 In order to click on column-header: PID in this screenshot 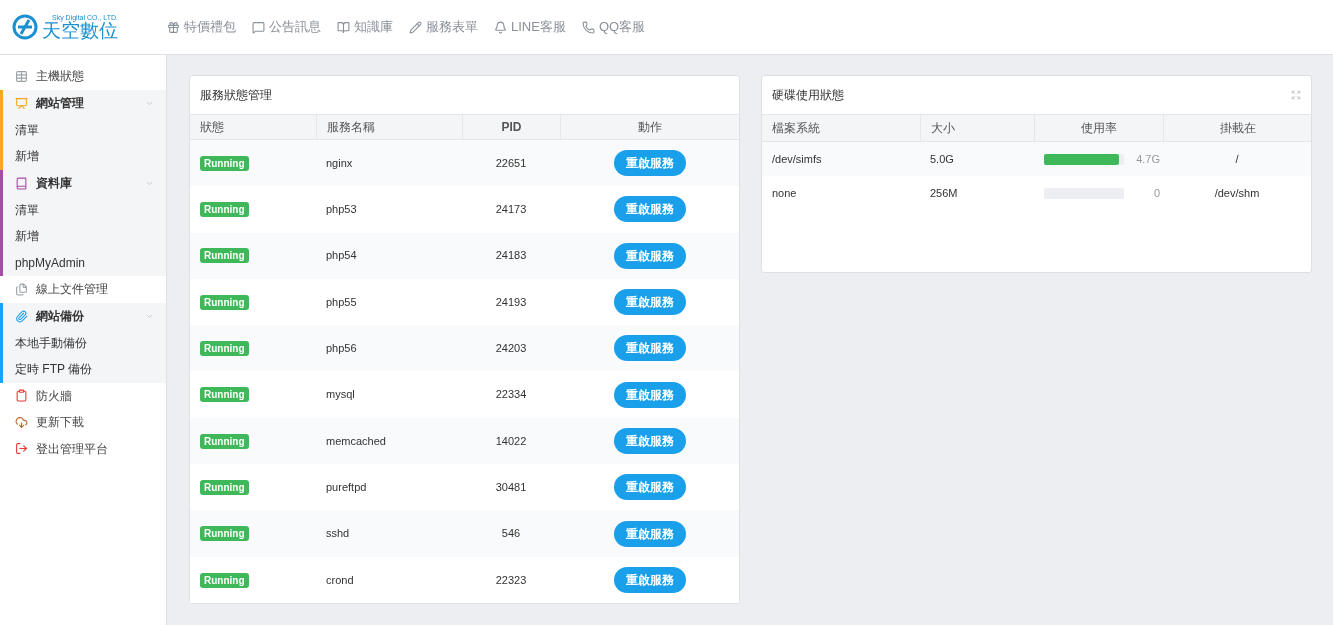, I will do `click(511, 127)`.